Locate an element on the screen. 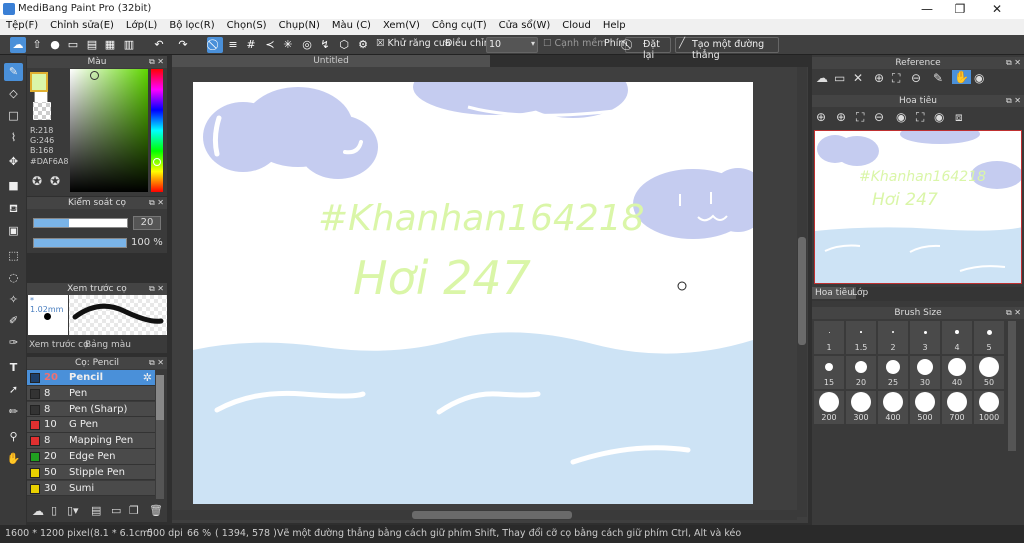  eraser-tool-icon: ◇ is located at coordinates (13, 94).